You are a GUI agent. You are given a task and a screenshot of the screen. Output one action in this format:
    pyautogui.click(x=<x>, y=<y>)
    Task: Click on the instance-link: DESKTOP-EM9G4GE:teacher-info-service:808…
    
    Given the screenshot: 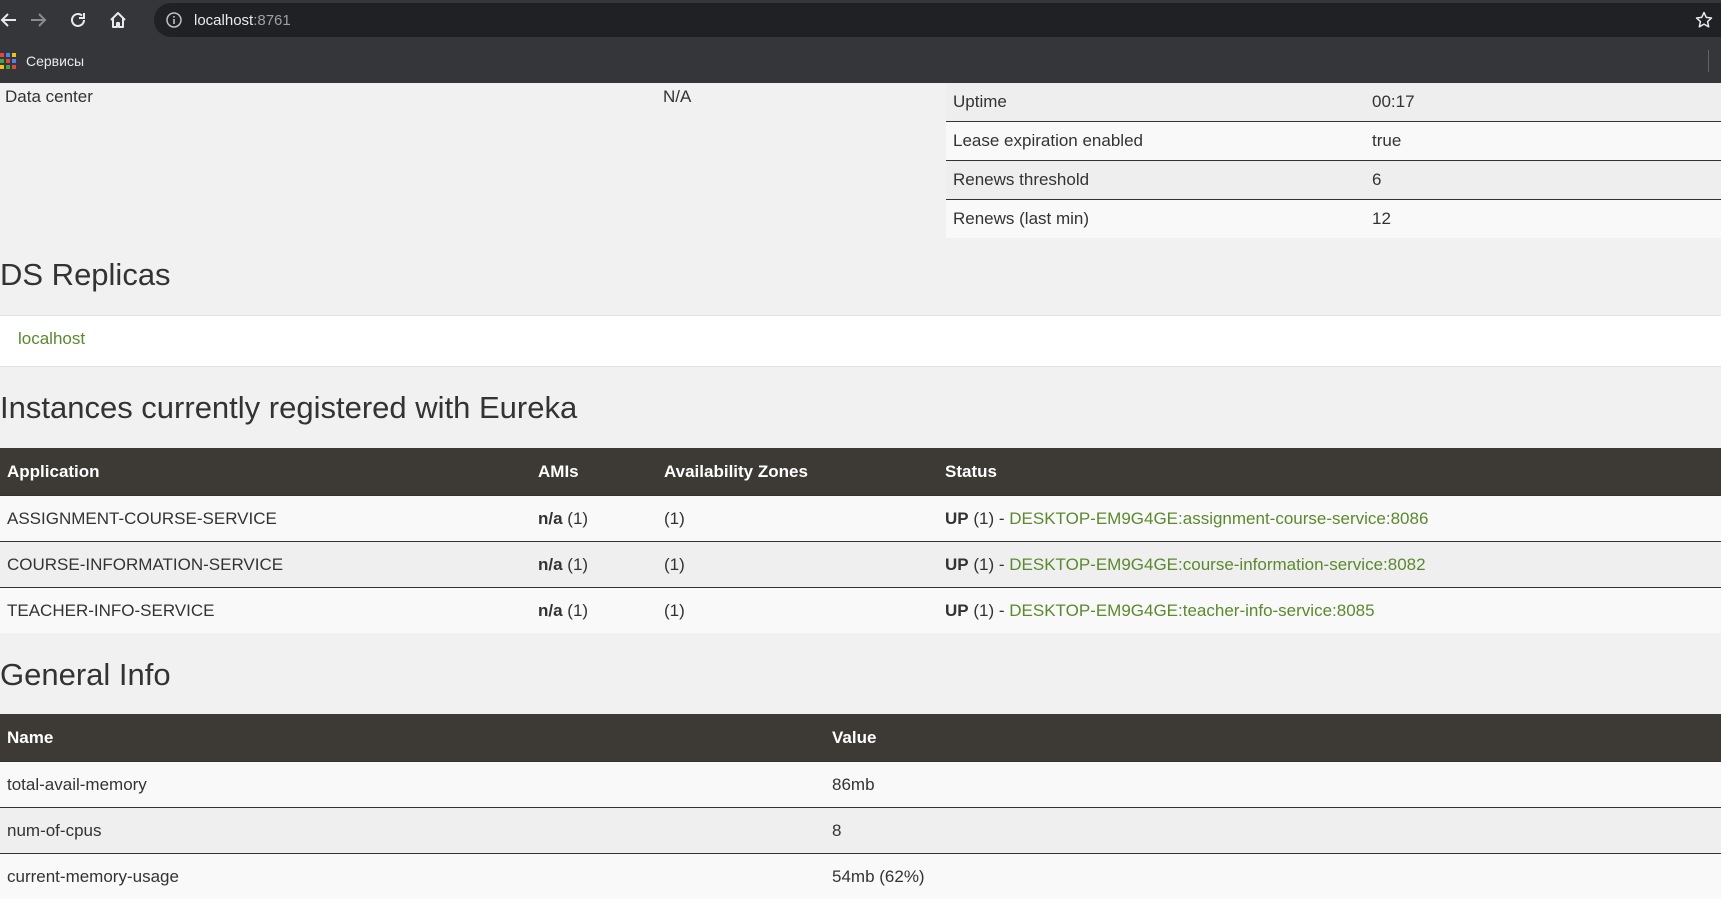 What is the action you would take?
    pyautogui.click(x=1191, y=610)
    